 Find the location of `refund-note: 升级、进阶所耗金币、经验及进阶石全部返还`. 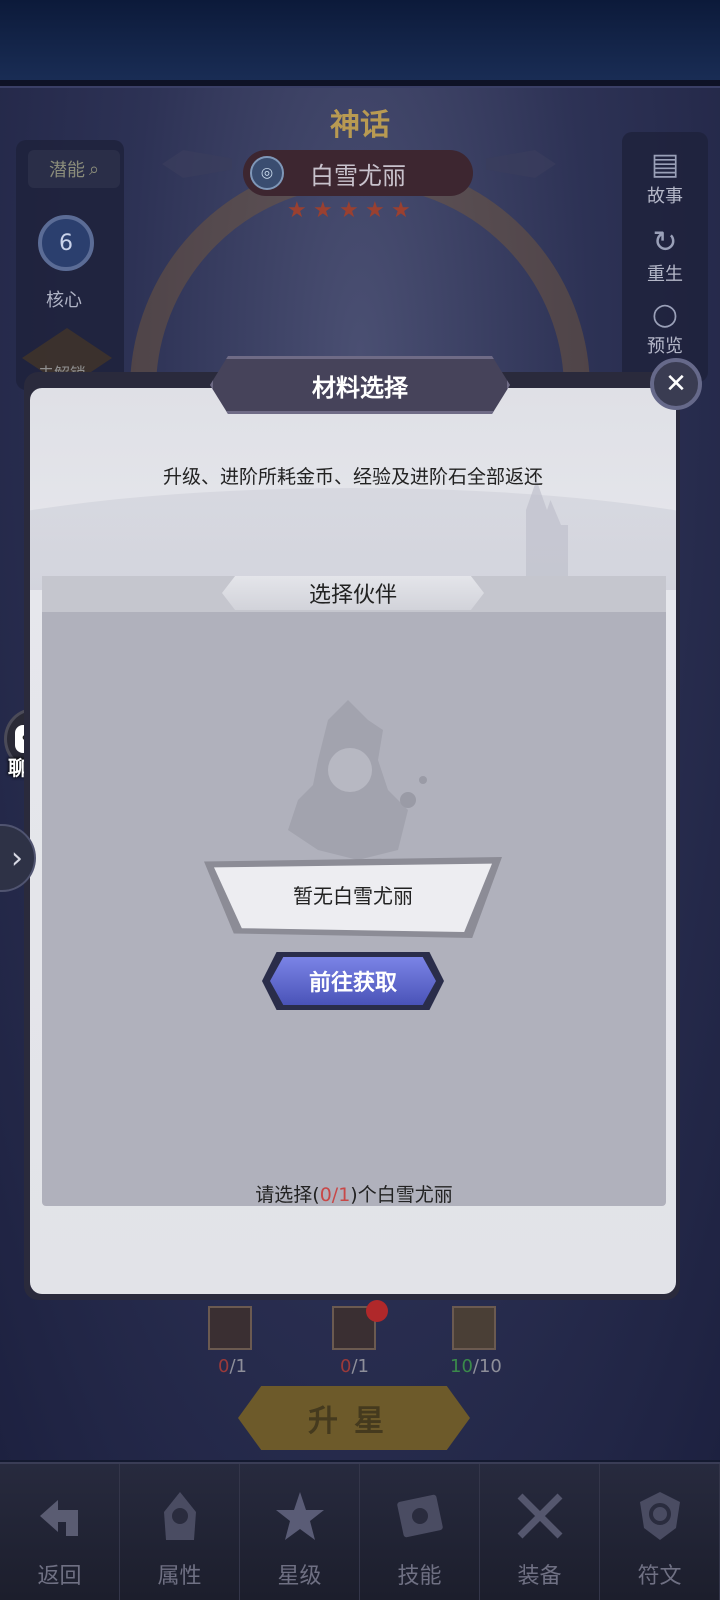

refund-note: 升级、进阶所耗金币、经验及进阶石全部返还 is located at coordinates (352, 477).